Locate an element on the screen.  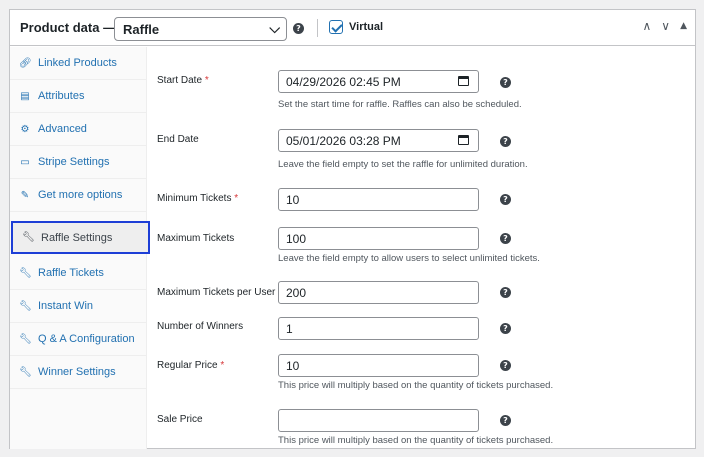
tab-winner-settings: 🔧︎ Winner Settings is located at coordinates (78, 372).